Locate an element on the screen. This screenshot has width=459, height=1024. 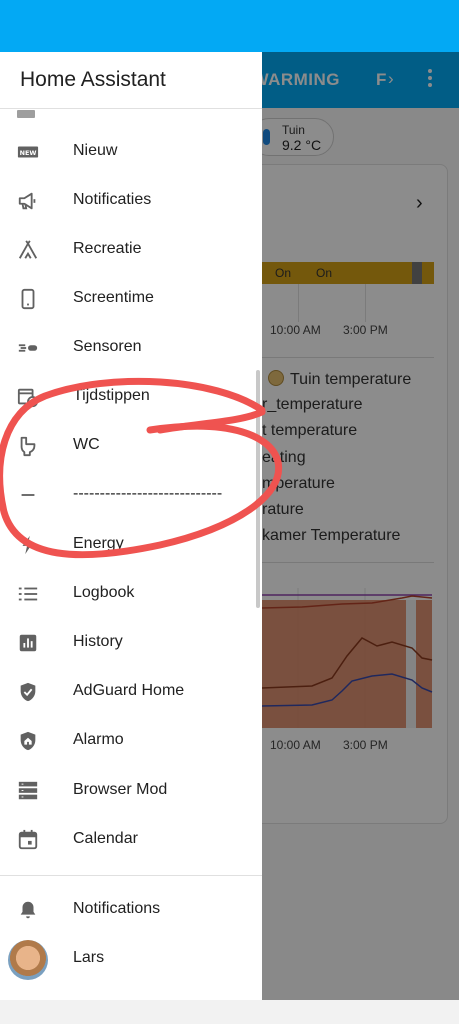
sidebar-item-label: Alarmo is located at coordinates (98, 739).